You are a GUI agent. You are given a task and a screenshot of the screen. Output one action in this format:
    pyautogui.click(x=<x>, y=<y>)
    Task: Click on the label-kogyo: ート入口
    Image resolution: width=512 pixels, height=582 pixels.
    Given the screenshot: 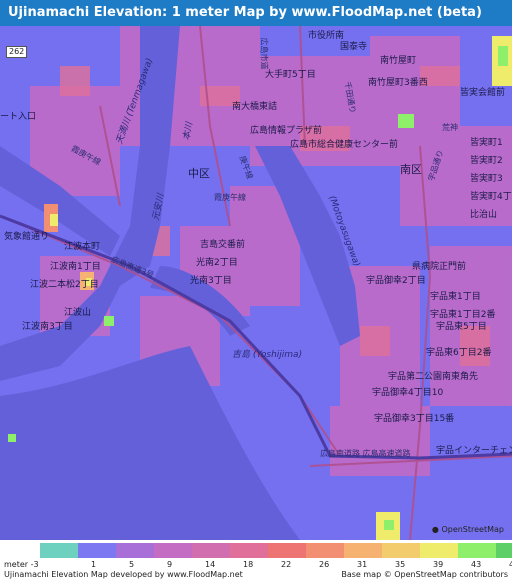 What is the action you would take?
    pyautogui.click(x=18, y=117)
    